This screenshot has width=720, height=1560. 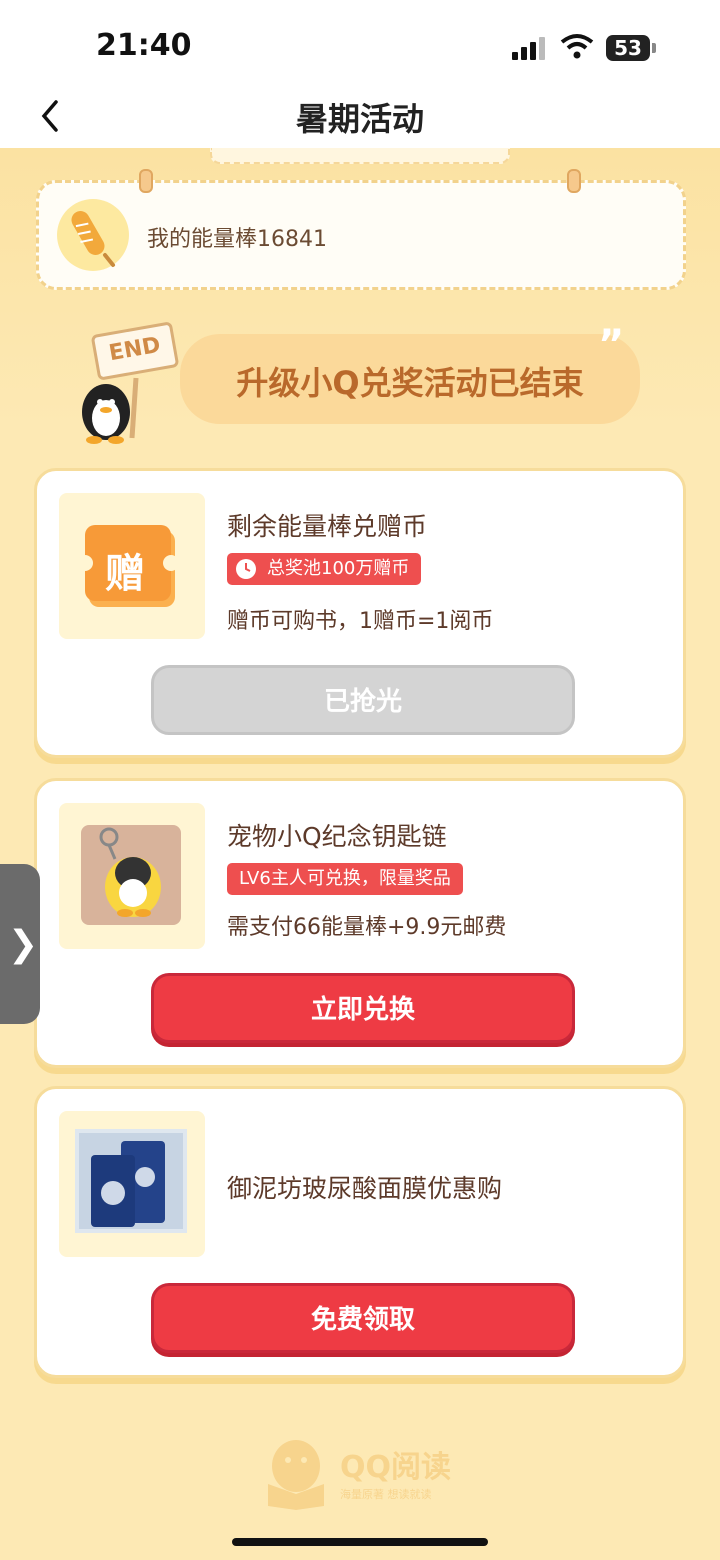 I want to click on footer-slogan: 海量原著 想读就读, so click(x=386, y=1494).